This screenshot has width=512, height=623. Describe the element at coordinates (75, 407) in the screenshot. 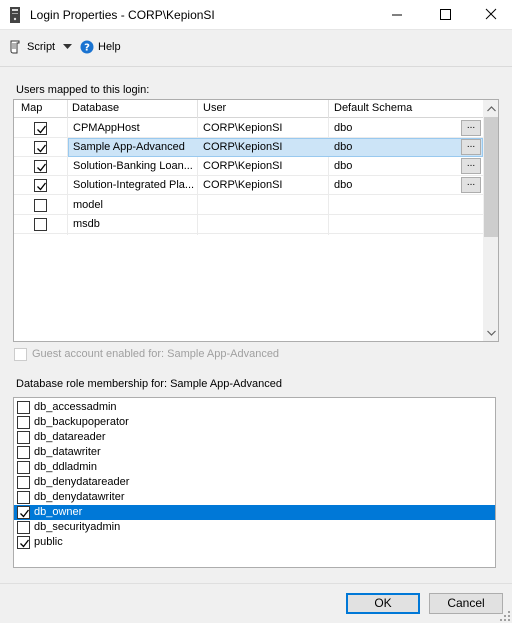

I see `role-name: db_accessadmin` at that location.